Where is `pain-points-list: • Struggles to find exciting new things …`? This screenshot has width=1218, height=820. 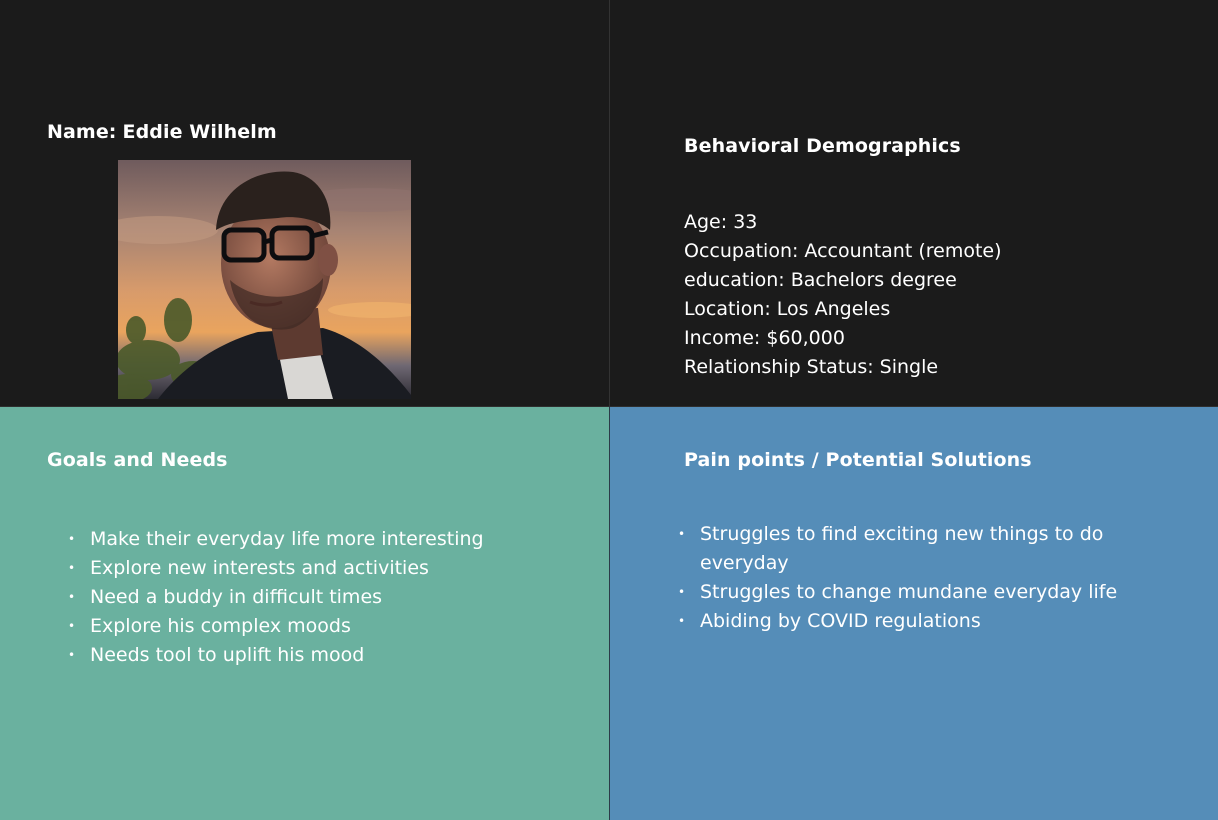 pain-points-list: • Struggles to find exciting new things … is located at coordinates (913, 578).